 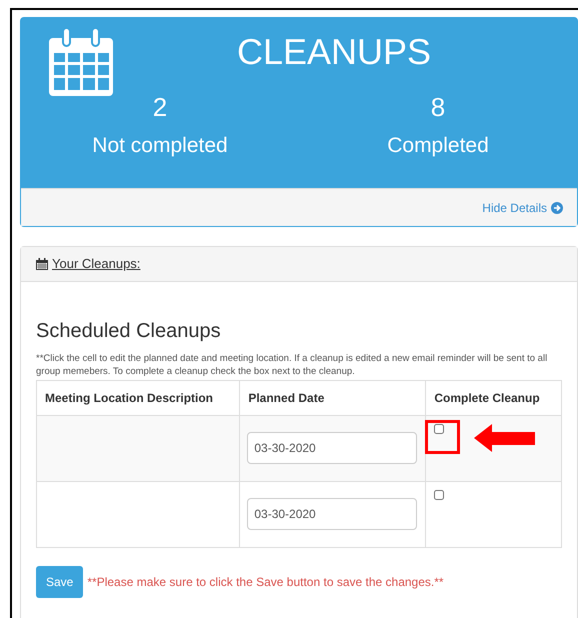 What do you see at coordinates (333, 398) in the screenshot?
I see `column-header: Planned Date` at bounding box center [333, 398].